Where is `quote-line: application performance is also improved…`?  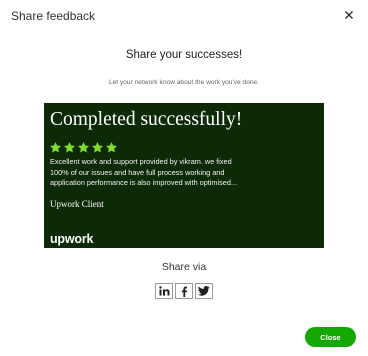
quote-line: application performance is also improved… is located at coordinates (143, 182).